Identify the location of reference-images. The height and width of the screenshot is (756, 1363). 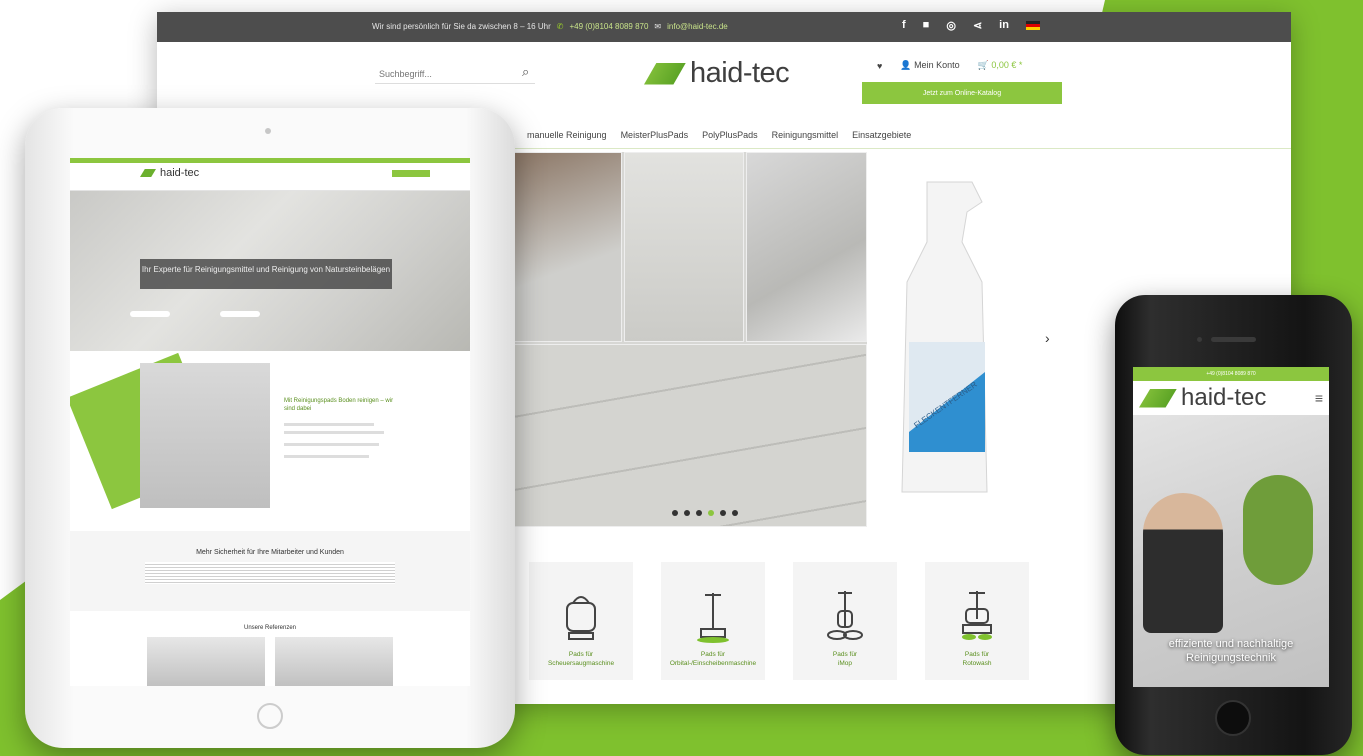
(270, 661).